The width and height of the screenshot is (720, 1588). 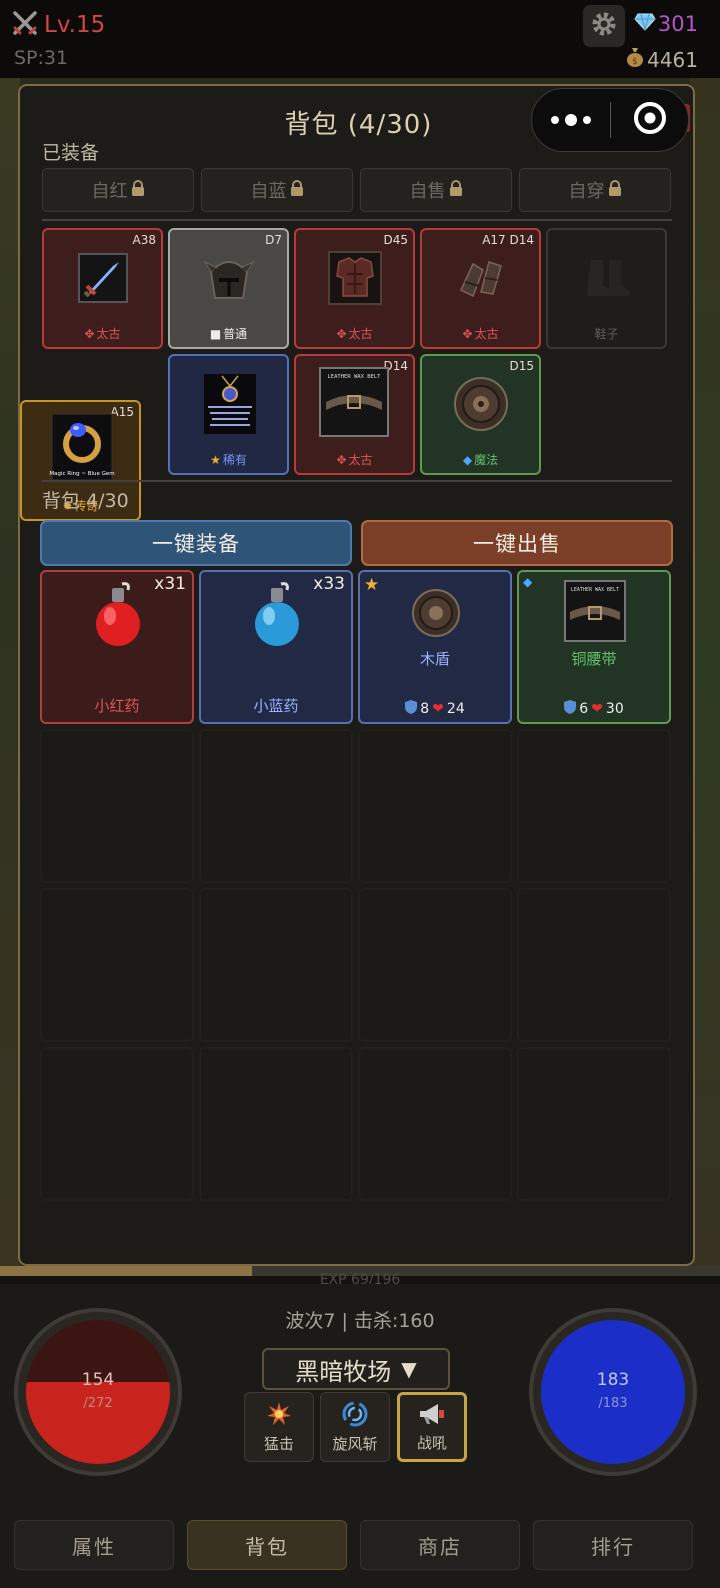 What do you see at coordinates (645, 24) in the screenshot?
I see `diamond-icon` at bounding box center [645, 24].